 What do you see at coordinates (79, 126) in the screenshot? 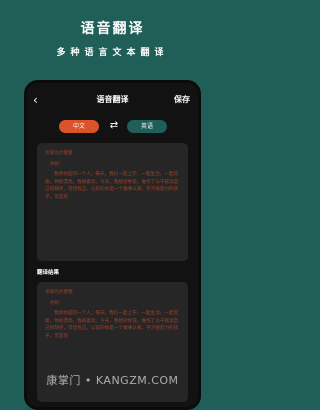
I see `source-language-button: 中文` at bounding box center [79, 126].